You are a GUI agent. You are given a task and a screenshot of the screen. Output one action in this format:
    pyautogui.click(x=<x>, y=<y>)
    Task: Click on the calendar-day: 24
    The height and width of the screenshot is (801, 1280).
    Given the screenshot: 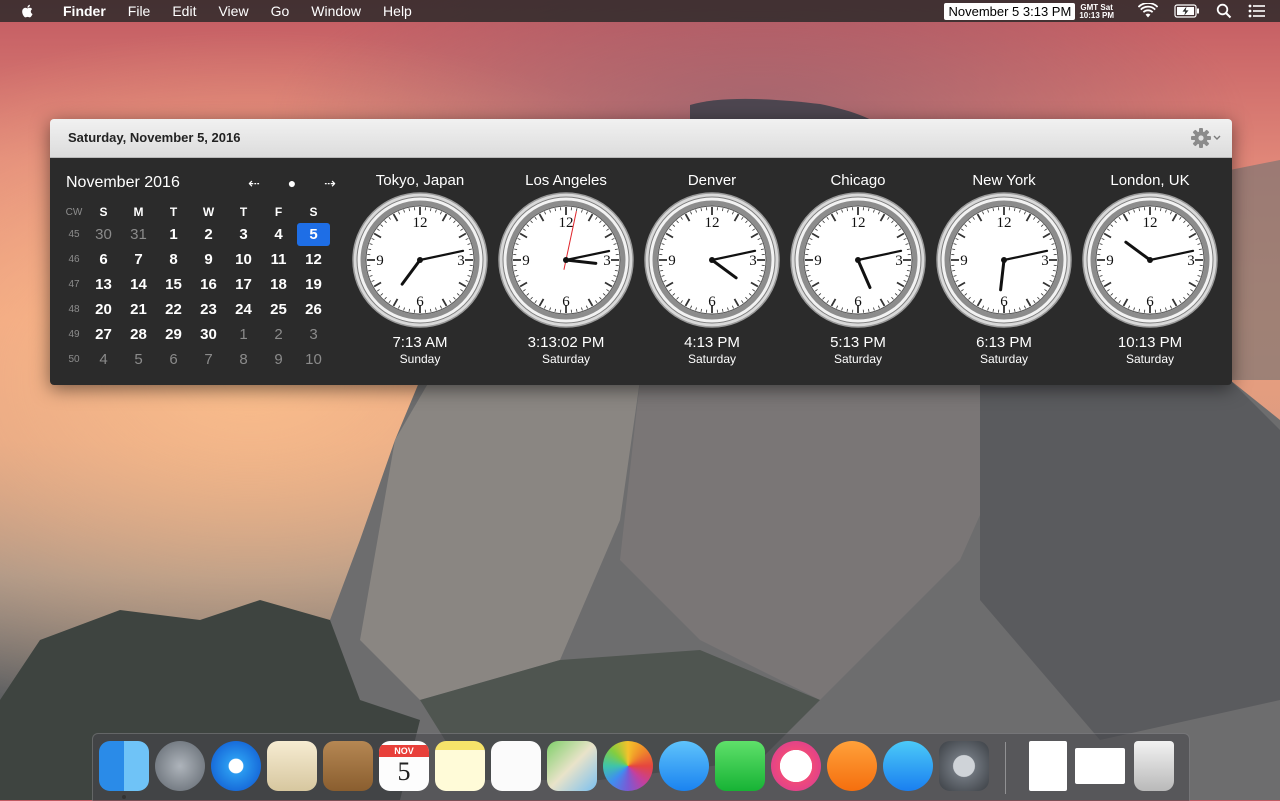 What is the action you would take?
    pyautogui.click(x=243, y=309)
    